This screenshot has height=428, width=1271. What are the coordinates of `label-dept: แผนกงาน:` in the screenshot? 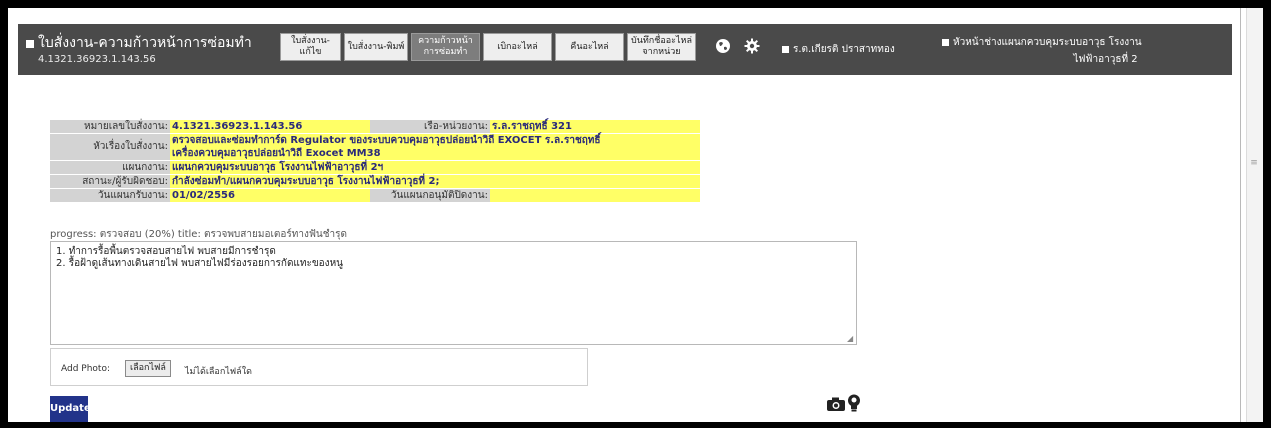 It's located at (110, 167).